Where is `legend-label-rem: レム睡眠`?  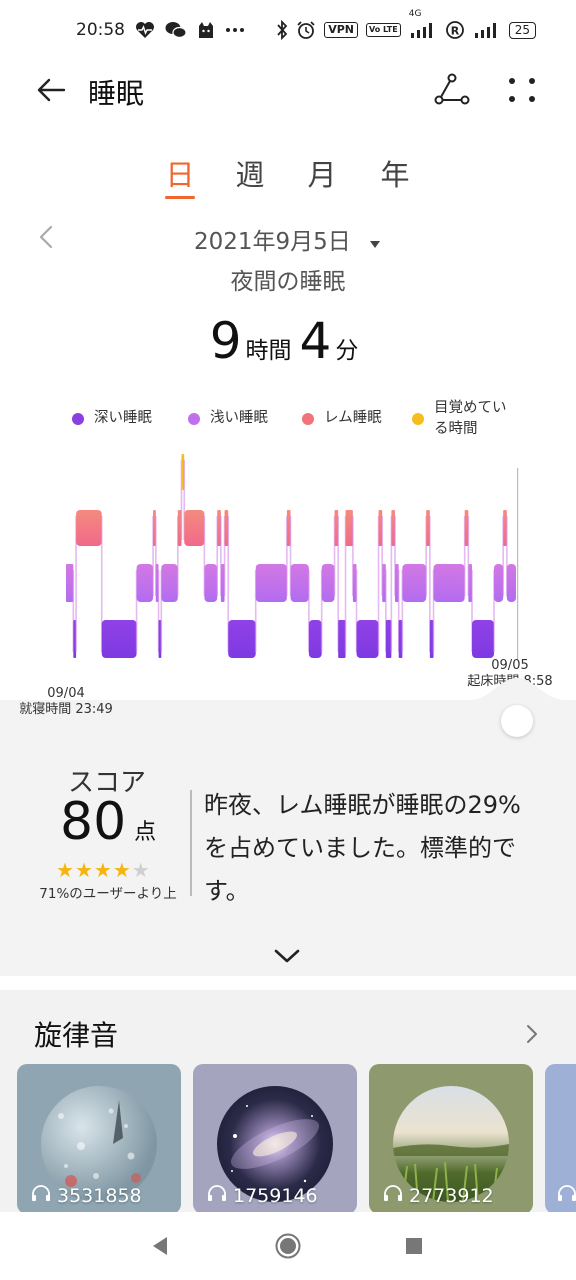
legend-label-rem: レム睡眠 is located at coordinates (353, 418).